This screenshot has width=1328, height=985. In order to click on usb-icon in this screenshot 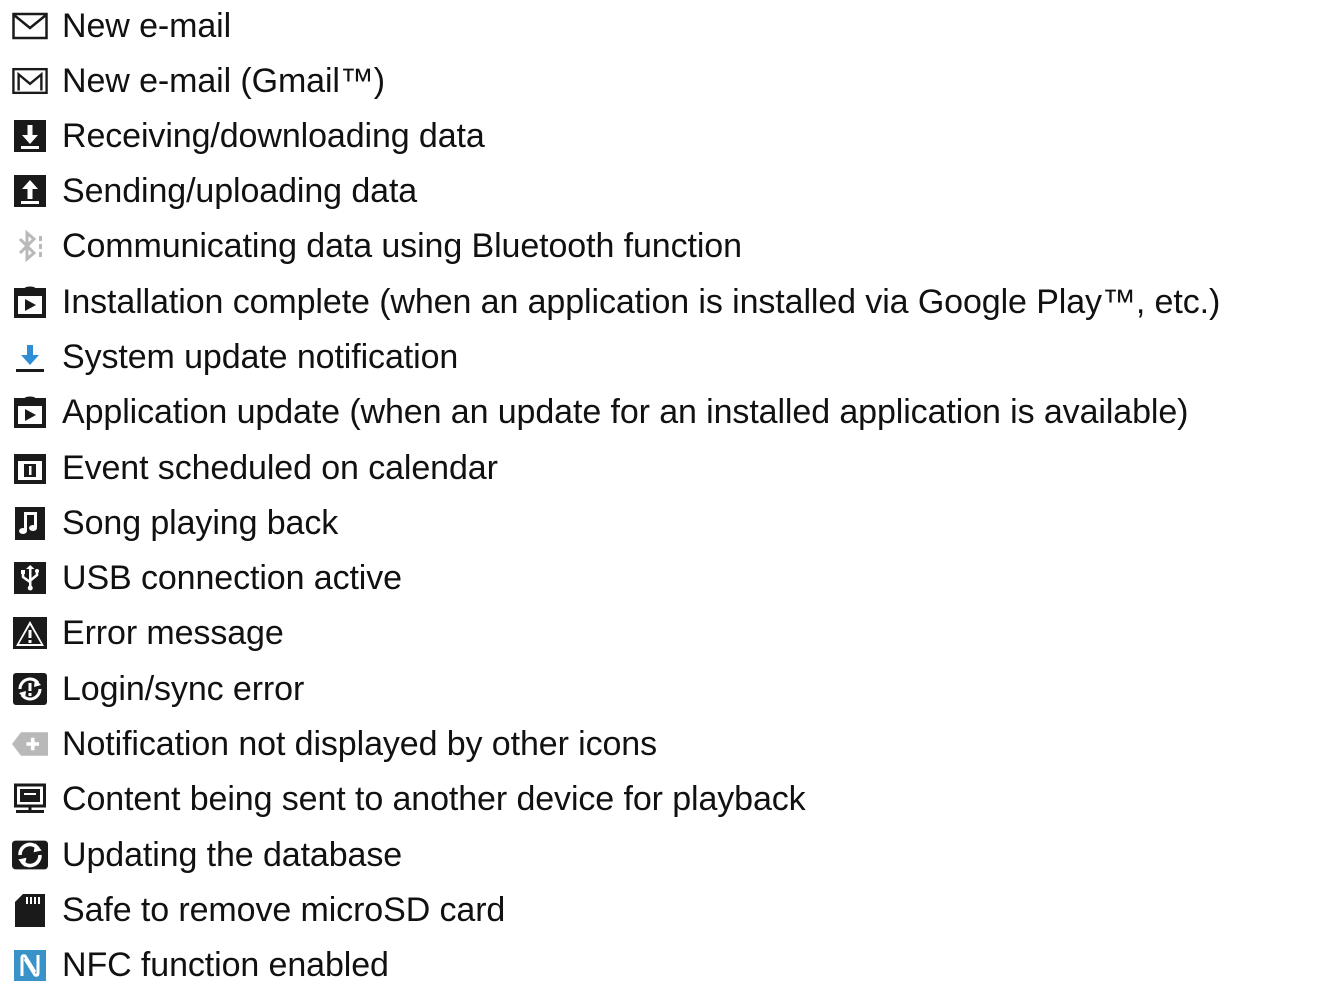, I will do `click(30, 578)`.